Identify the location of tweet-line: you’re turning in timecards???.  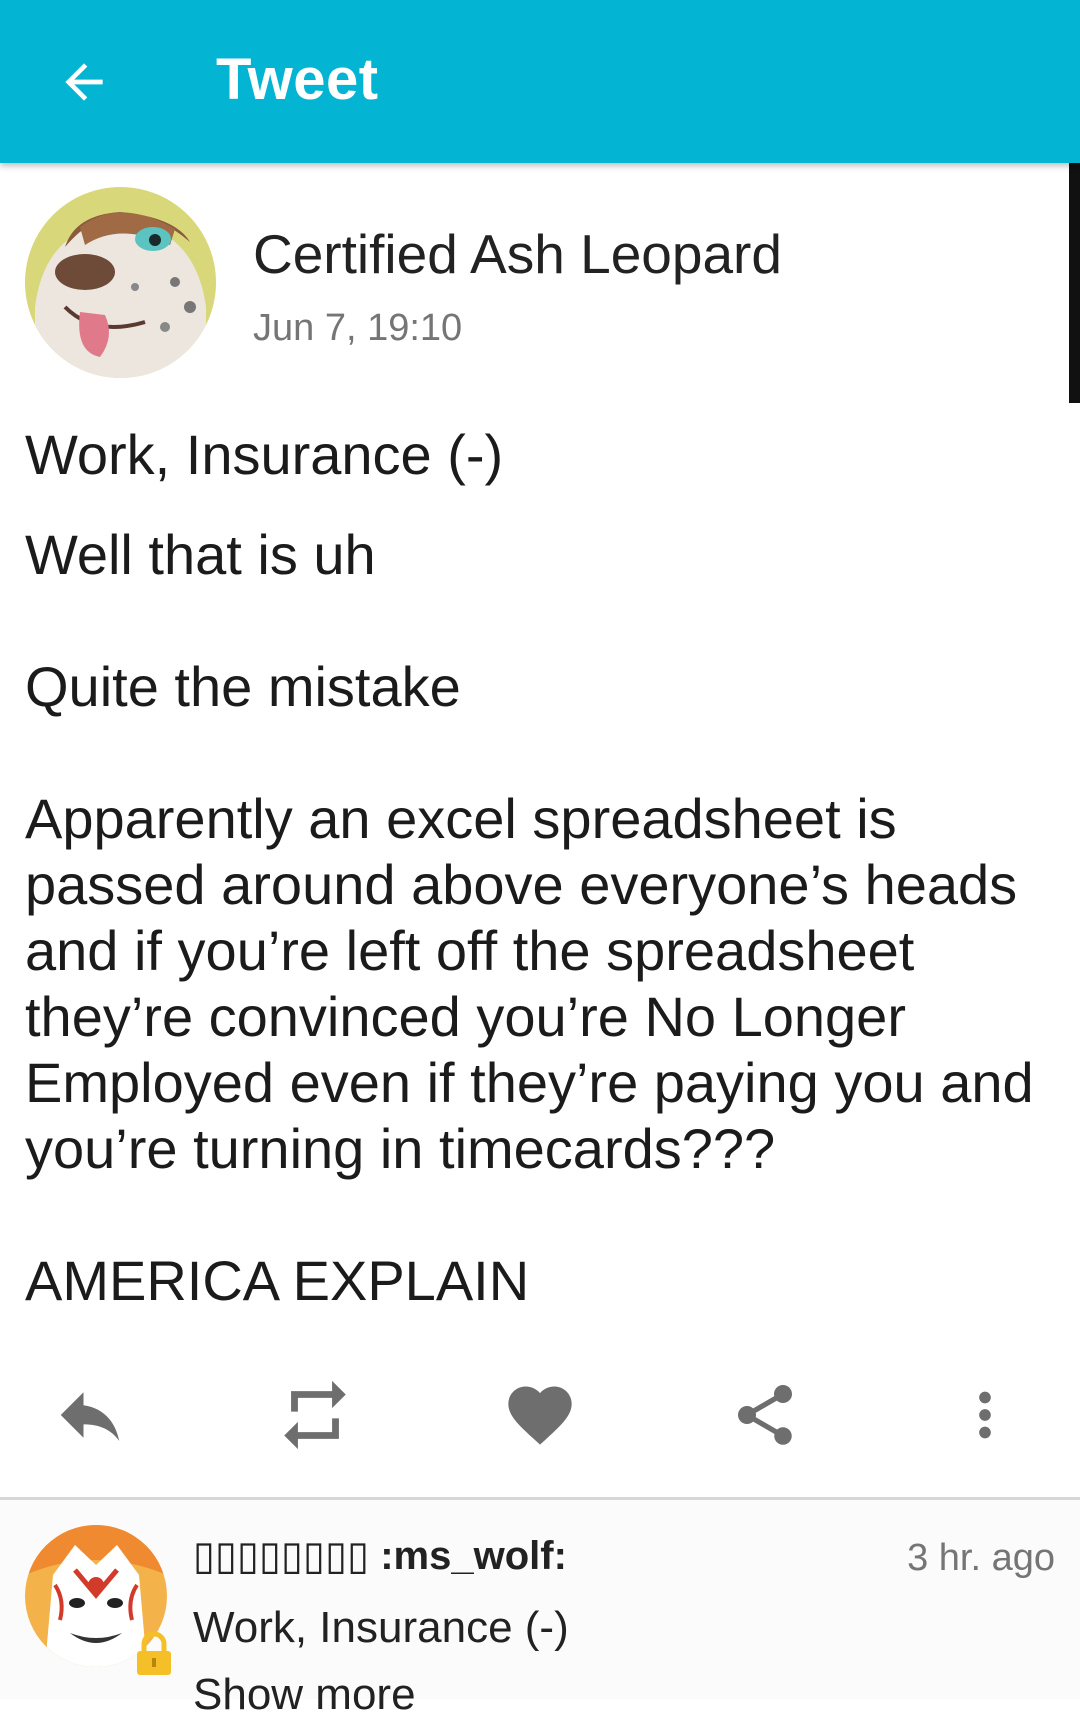
(400, 1148).